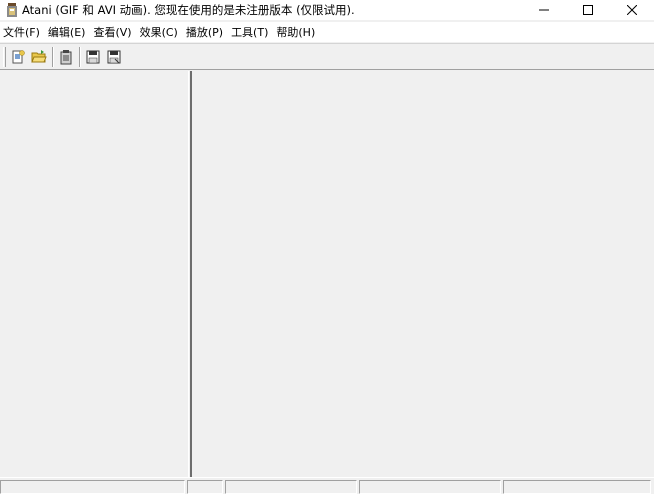  I want to click on menu-edit: 编辑(E), so click(70, 32).